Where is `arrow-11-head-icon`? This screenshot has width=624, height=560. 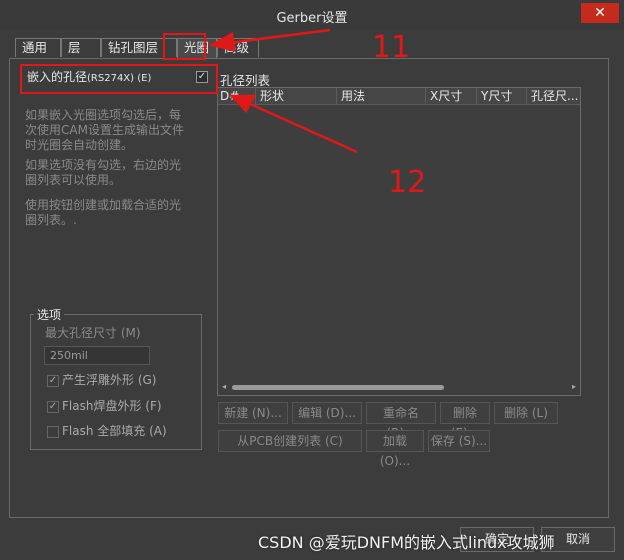
arrow-11-head-icon is located at coordinates (222, 42).